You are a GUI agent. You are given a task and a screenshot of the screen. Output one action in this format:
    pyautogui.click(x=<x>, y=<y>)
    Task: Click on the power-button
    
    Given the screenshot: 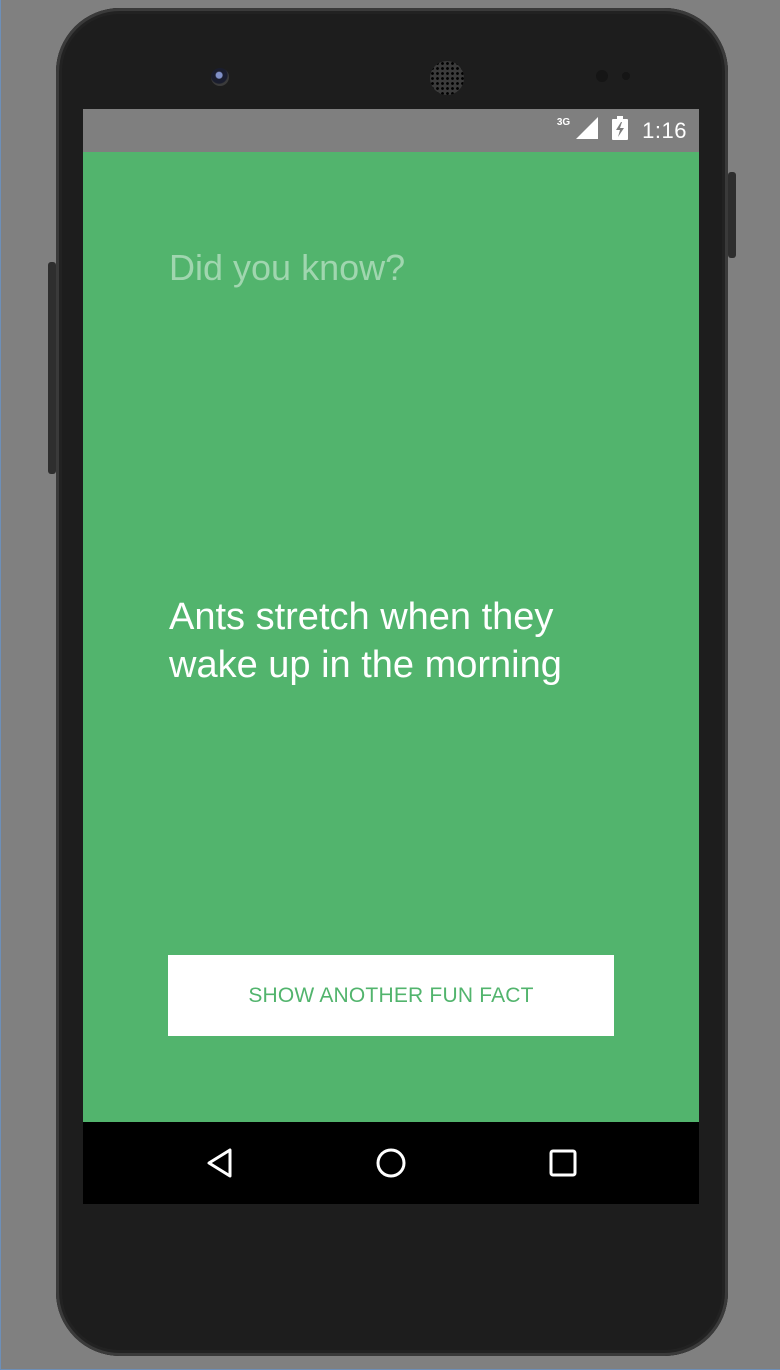 What is the action you would take?
    pyautogui.click(x=732, y=215)
    